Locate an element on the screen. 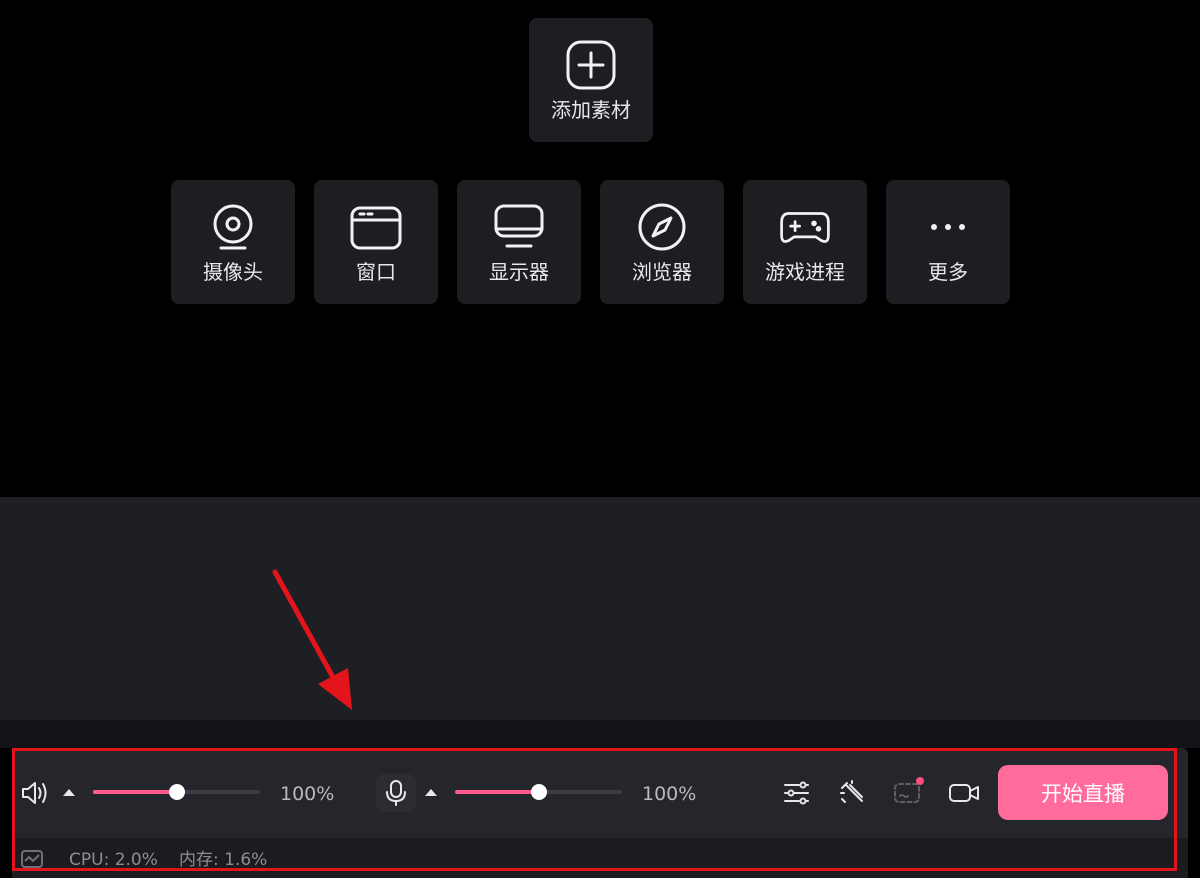  sliders-icon is located at coordinates (796, 793).